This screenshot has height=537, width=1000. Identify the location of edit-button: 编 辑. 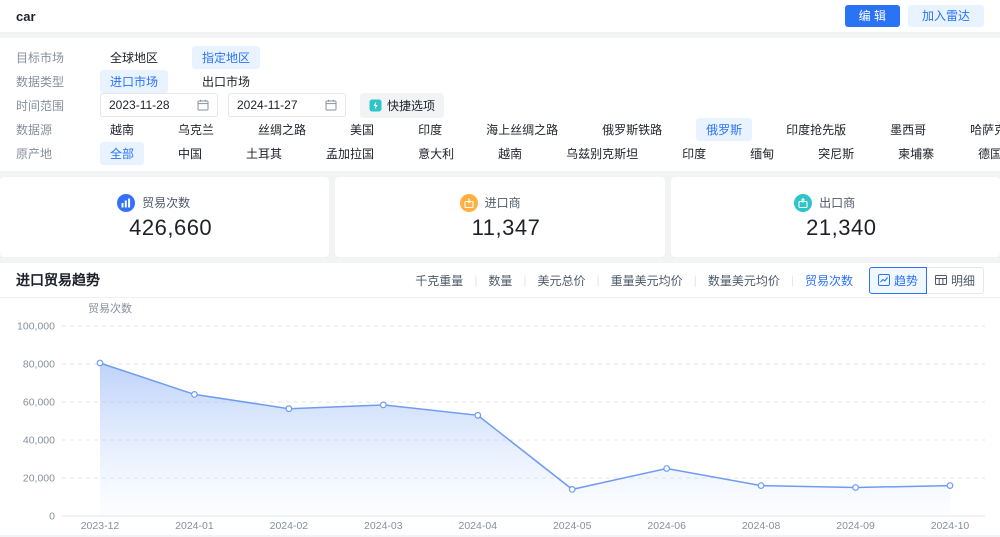
(872, 16).